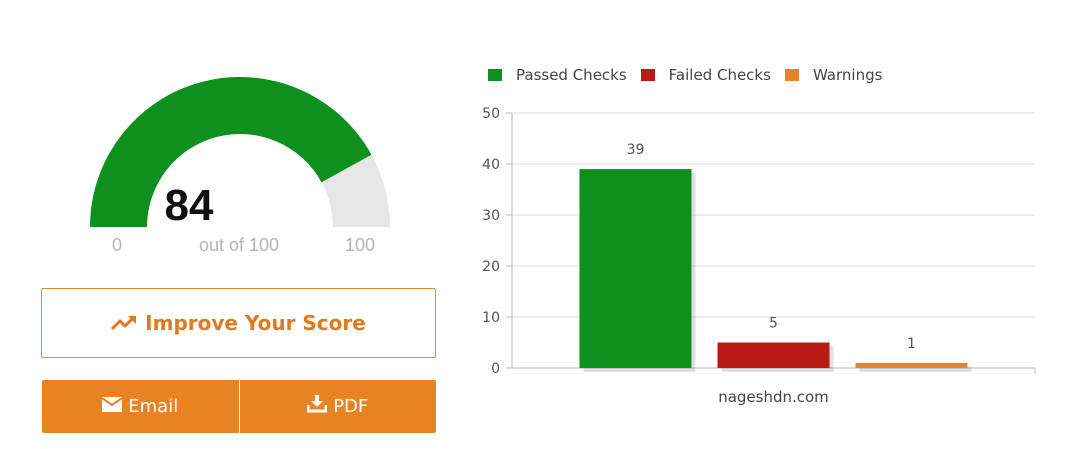 Image resolution: width=1073 pixels, height=449 pixels. What do you see at coordinates (255, 323) in the screenshot?
I see `improve-score-label: Improve Your Score` at bounding box center [255, 323].